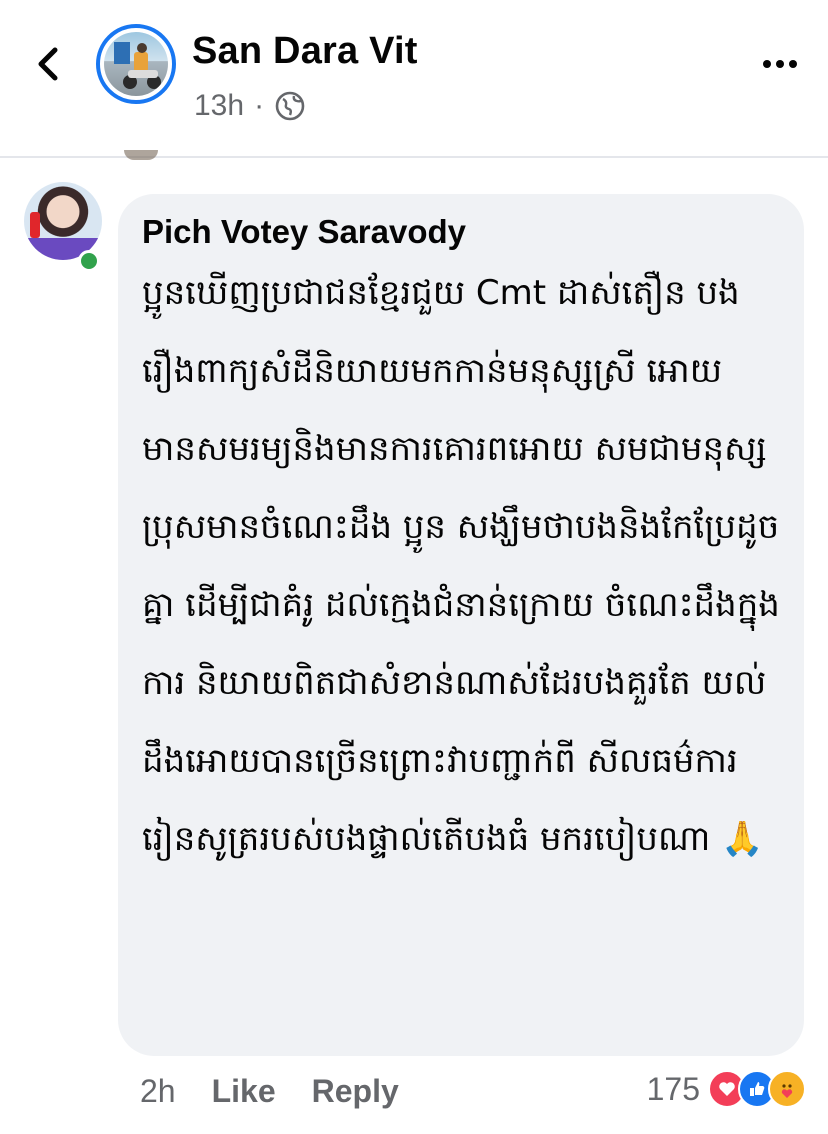  What do you see at coordinates (219, 106) in the screenshot?
I see `post-time: 13h` at bounding box center [219, 106].